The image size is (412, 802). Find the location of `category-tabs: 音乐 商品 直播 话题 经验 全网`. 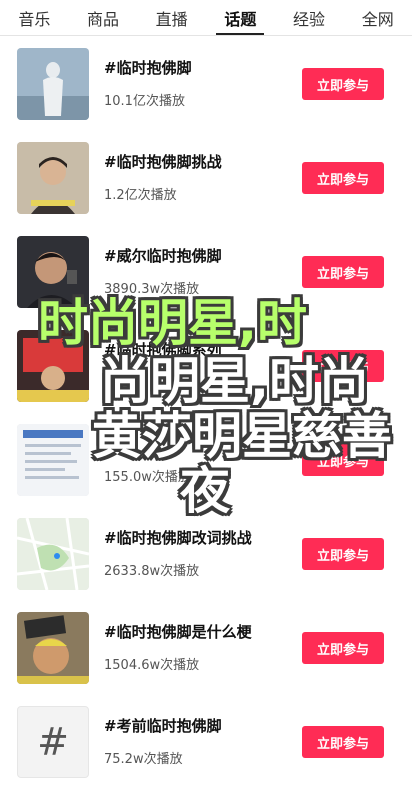

category-tabs: 音乐 商品 直播 话题 经验 全网 is located at coordinates (206, 18).